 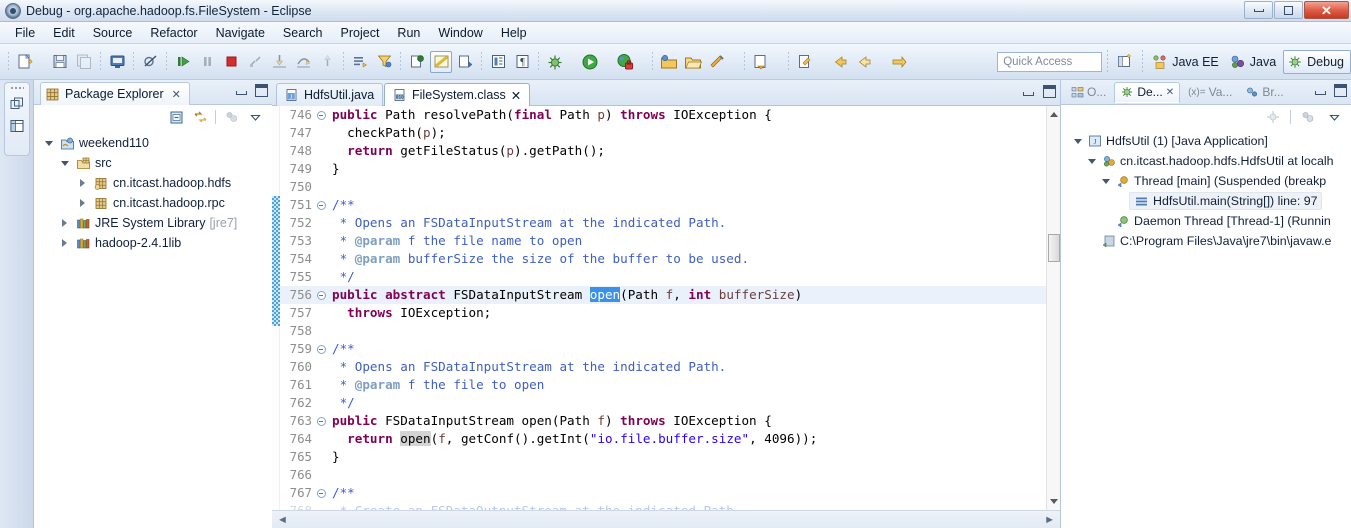 What do you see at coordinates (572, 62) in the screenshot?
I see `debug-dropdown-icon` at bounding box center [572, 62].